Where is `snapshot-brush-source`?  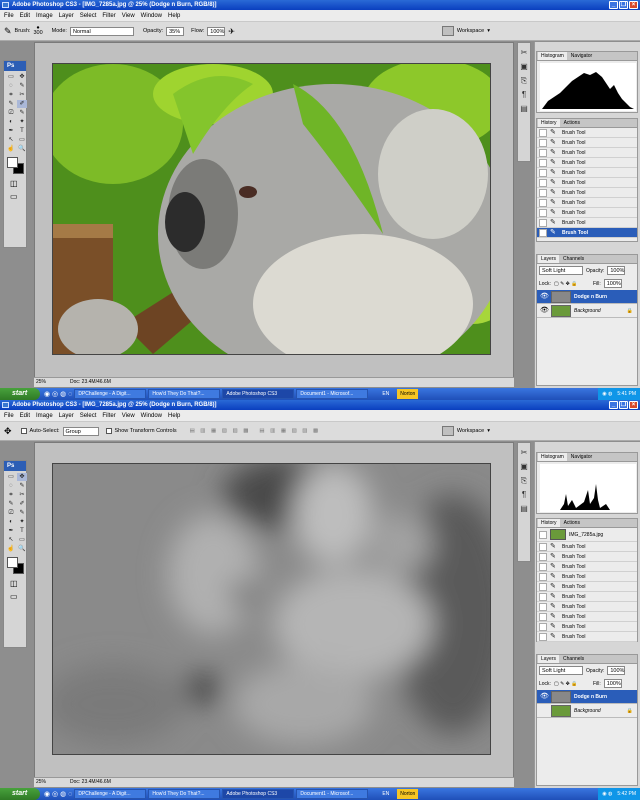 snapshot-brush-source is located at coordinates (543, 534).